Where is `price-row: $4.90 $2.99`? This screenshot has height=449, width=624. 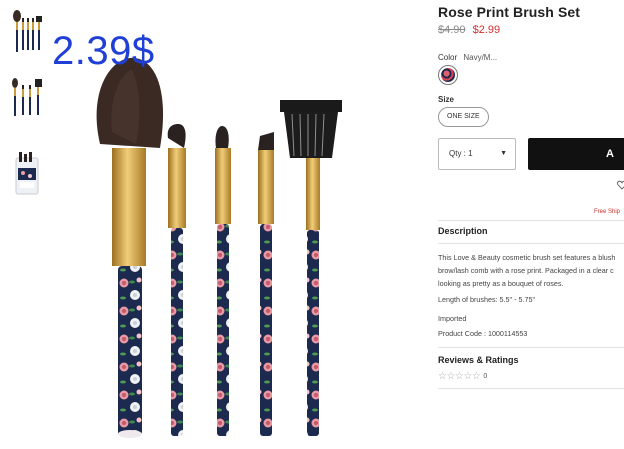 price-row: $4.90 $2.99 is located at coordinates (469, 30).